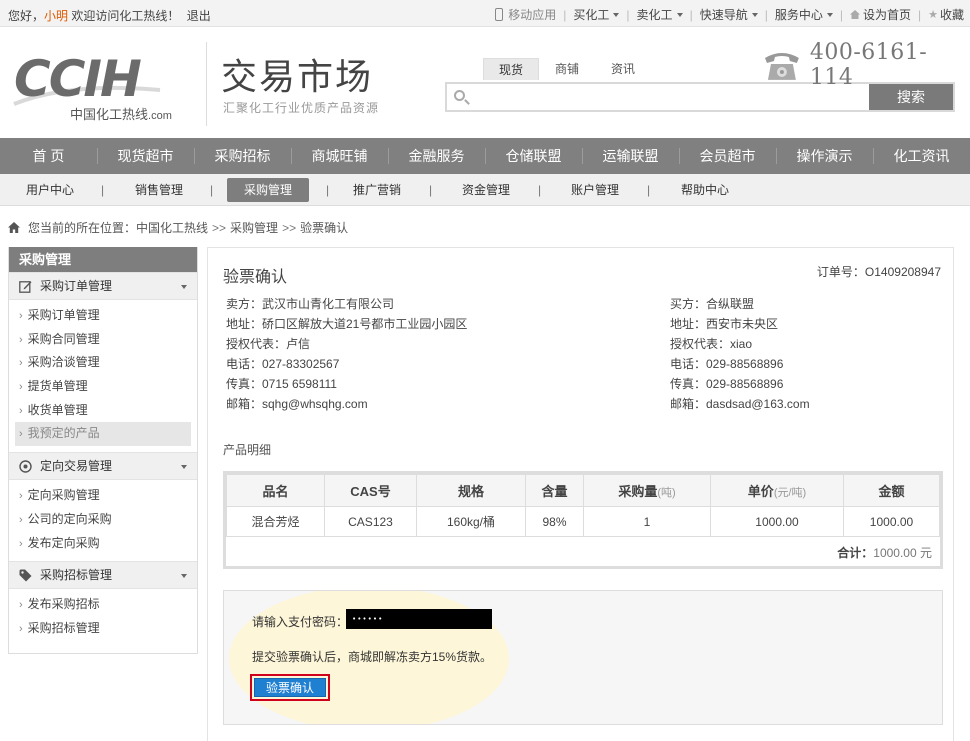 This screenshot has height=741, width=970. Describe the element at coordinates (103, 520) in the screenshot. I see `sidebar-item-company-directed: › 公司的定向采购` at that location.